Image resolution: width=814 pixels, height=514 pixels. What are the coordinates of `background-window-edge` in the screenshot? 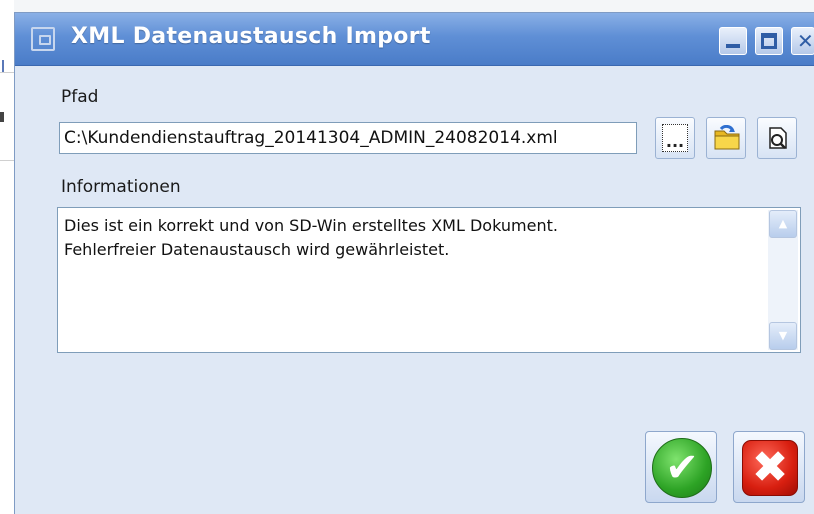 It's located at (7, 257).